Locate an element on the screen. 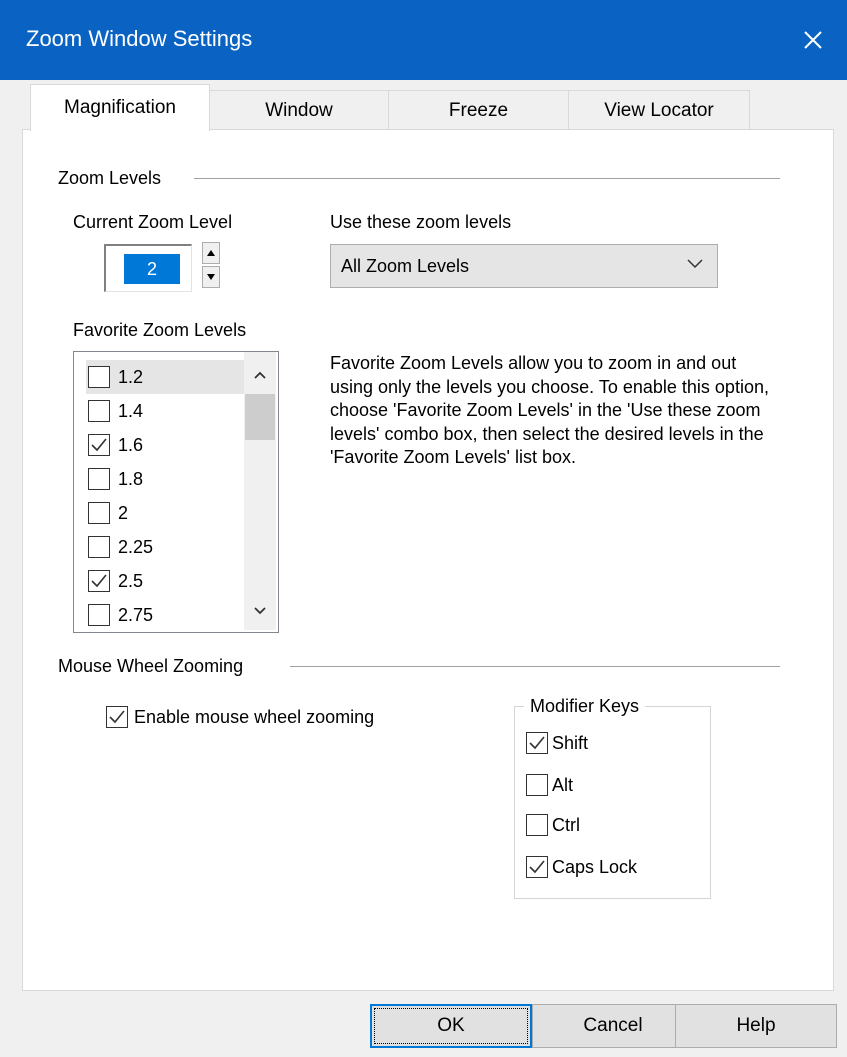 The width and height of the screenshot is (847, 1057). modifier-capslock-checkbox: Caps Lock is located at coordinates (581, 867).